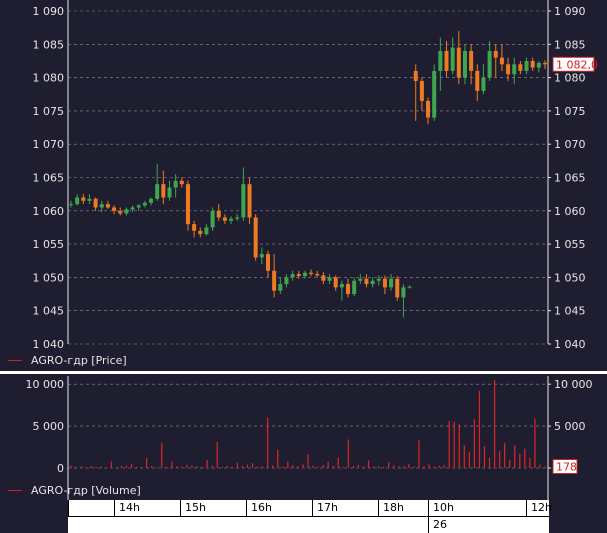  What do you see at coordinates (308, 424) in the screenshot?
I see `volume-bars` at bounding box center [308, 424].